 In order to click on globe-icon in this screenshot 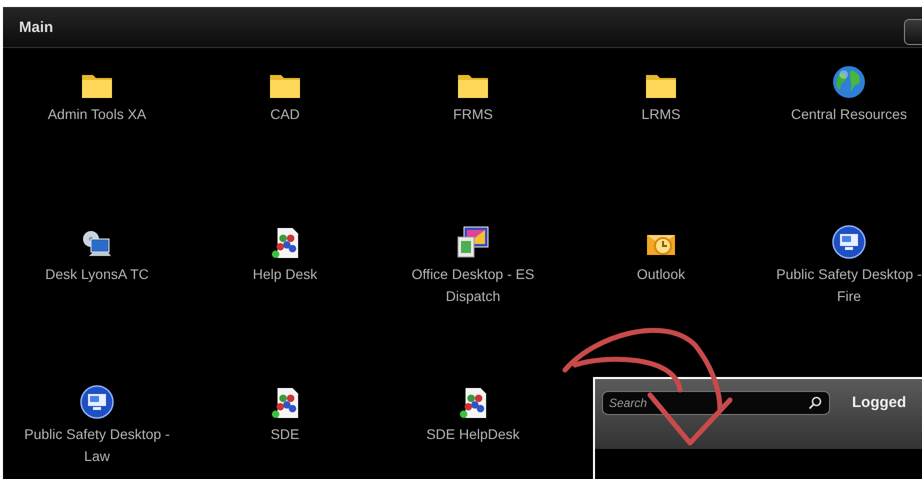, I will do `click(849, 82)`.